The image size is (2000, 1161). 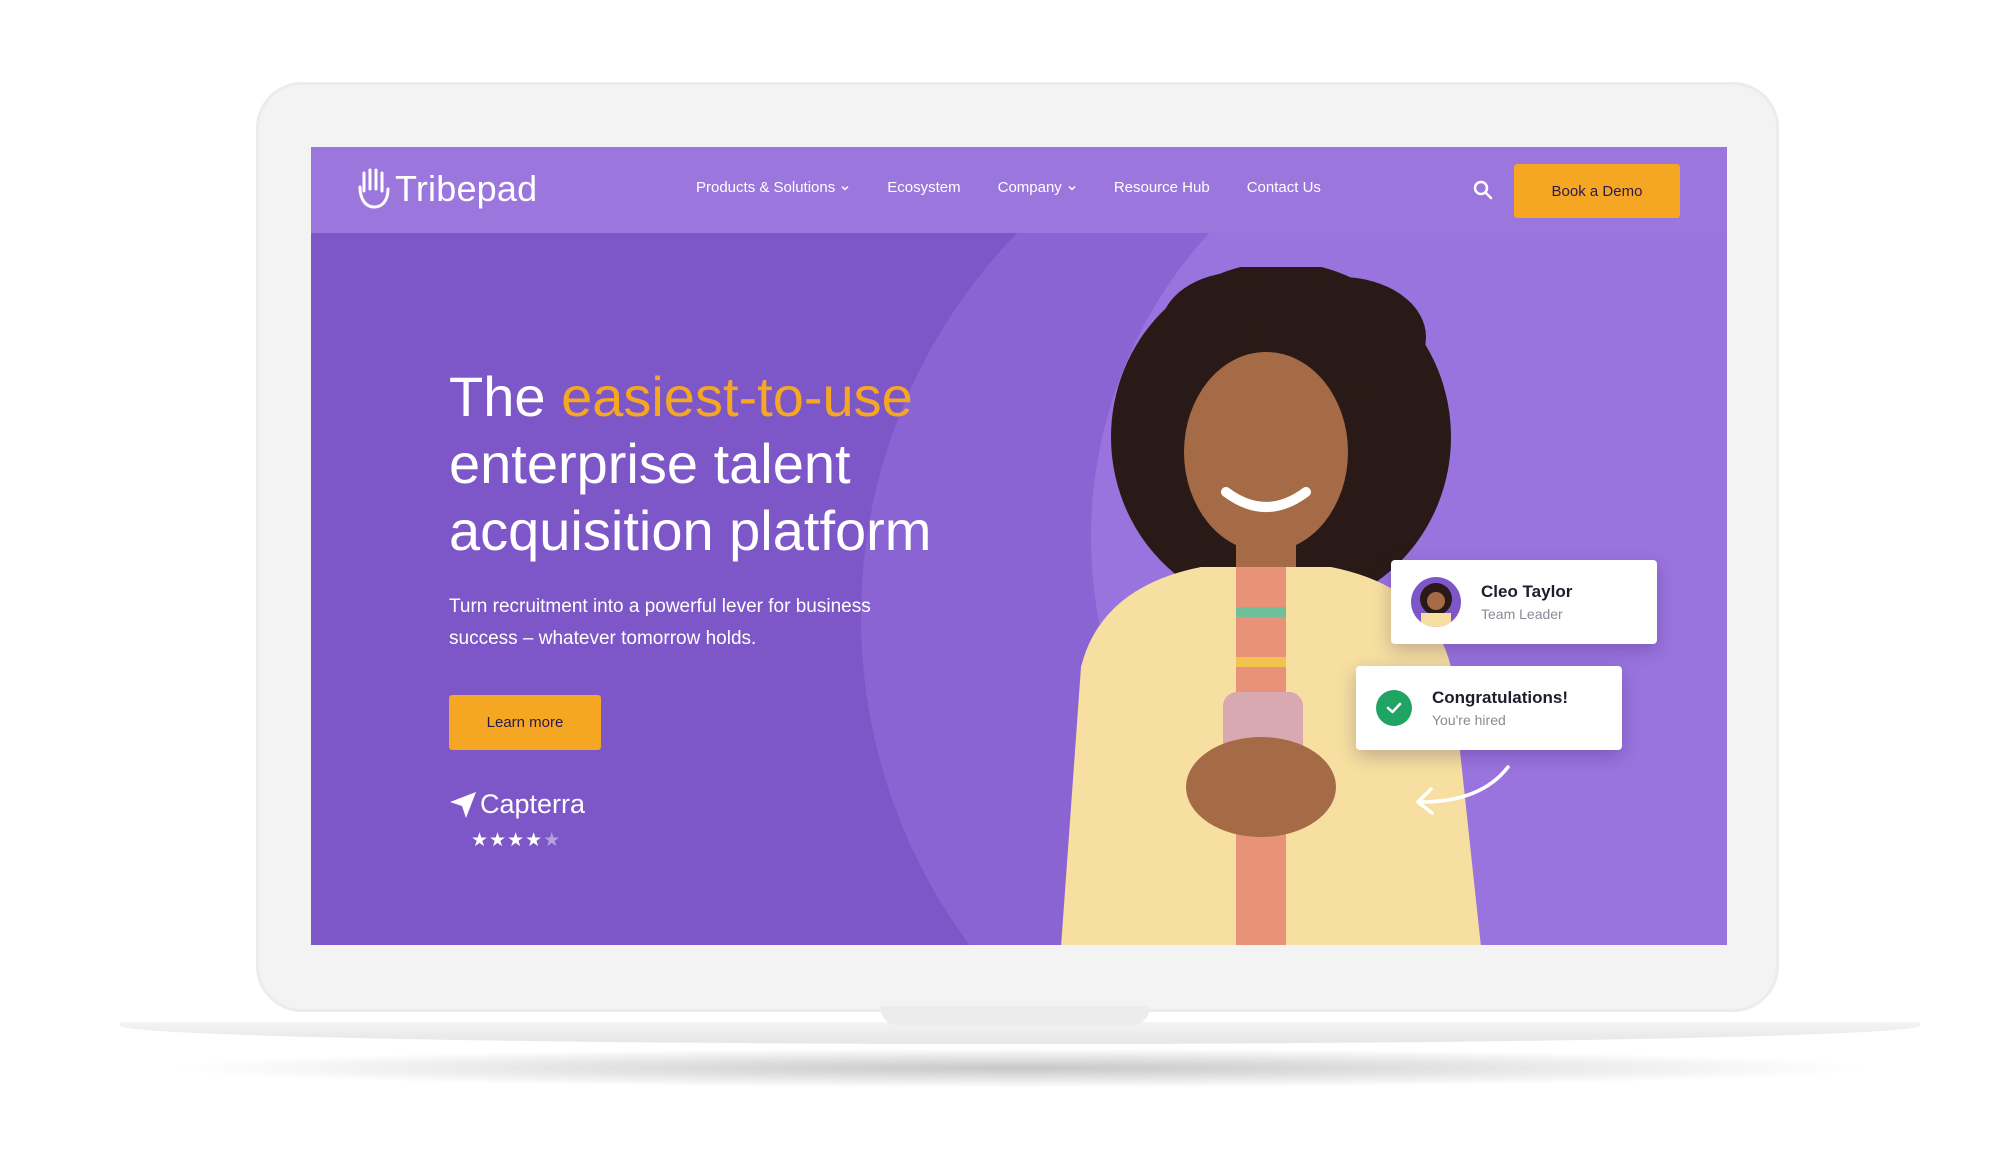 I want to click on nav-item-contact-us: Contact Us, so click(x=1284, y=187).